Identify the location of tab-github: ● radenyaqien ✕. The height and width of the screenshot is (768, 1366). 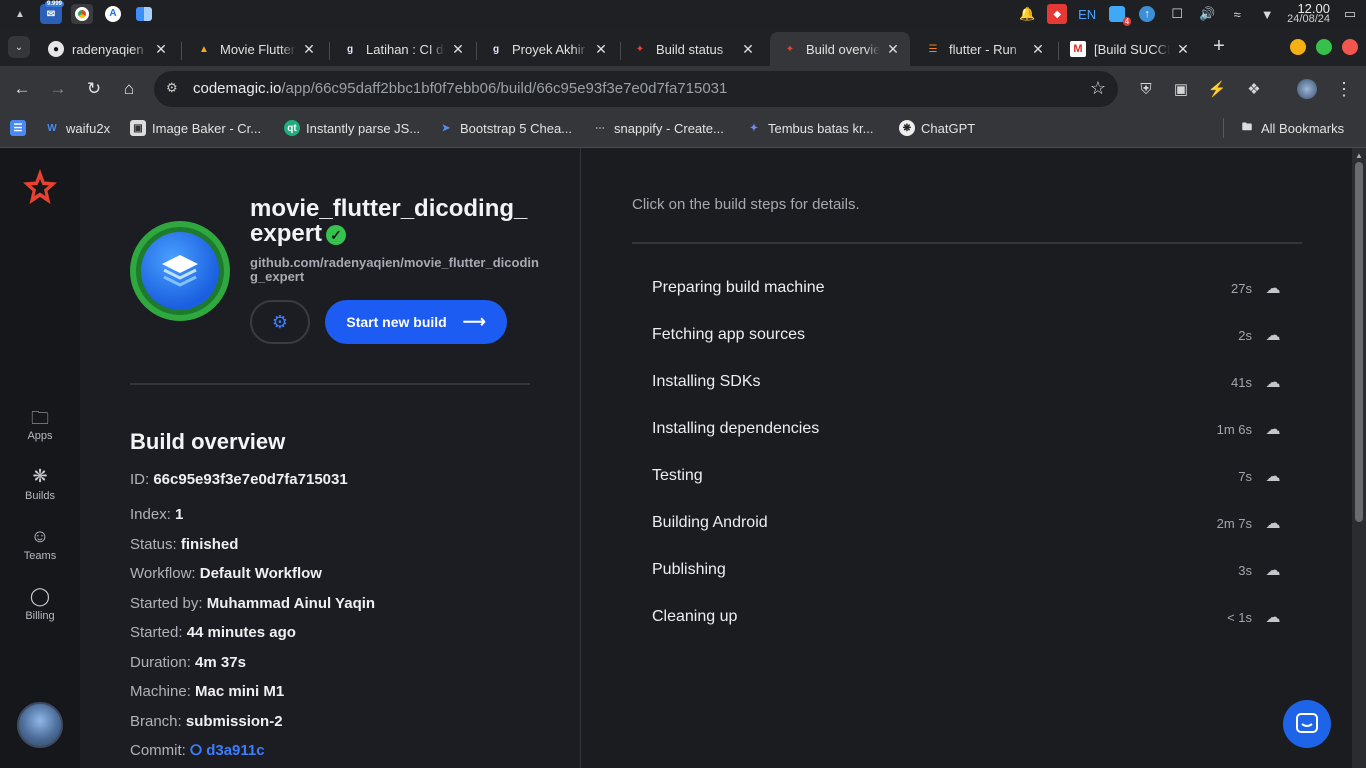
(107, 49).